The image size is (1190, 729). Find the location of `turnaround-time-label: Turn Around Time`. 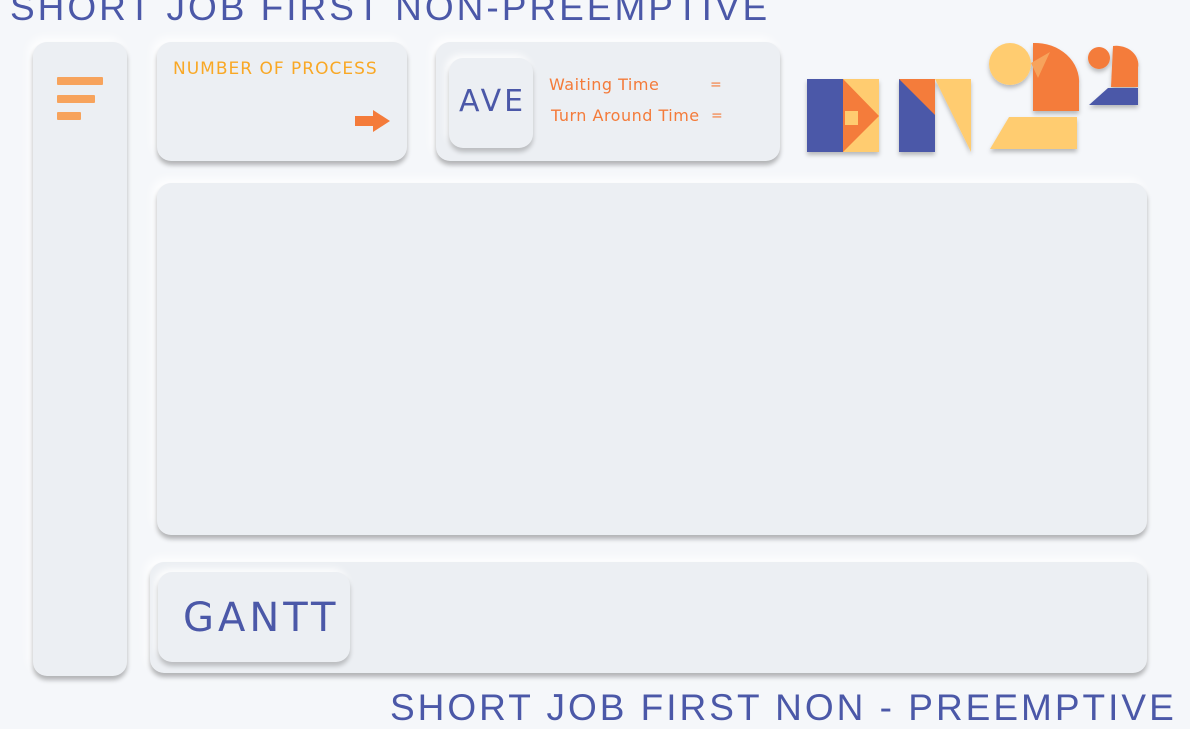

turnaround-time-label: Turn Around Time is located at coordinates (625, 115).